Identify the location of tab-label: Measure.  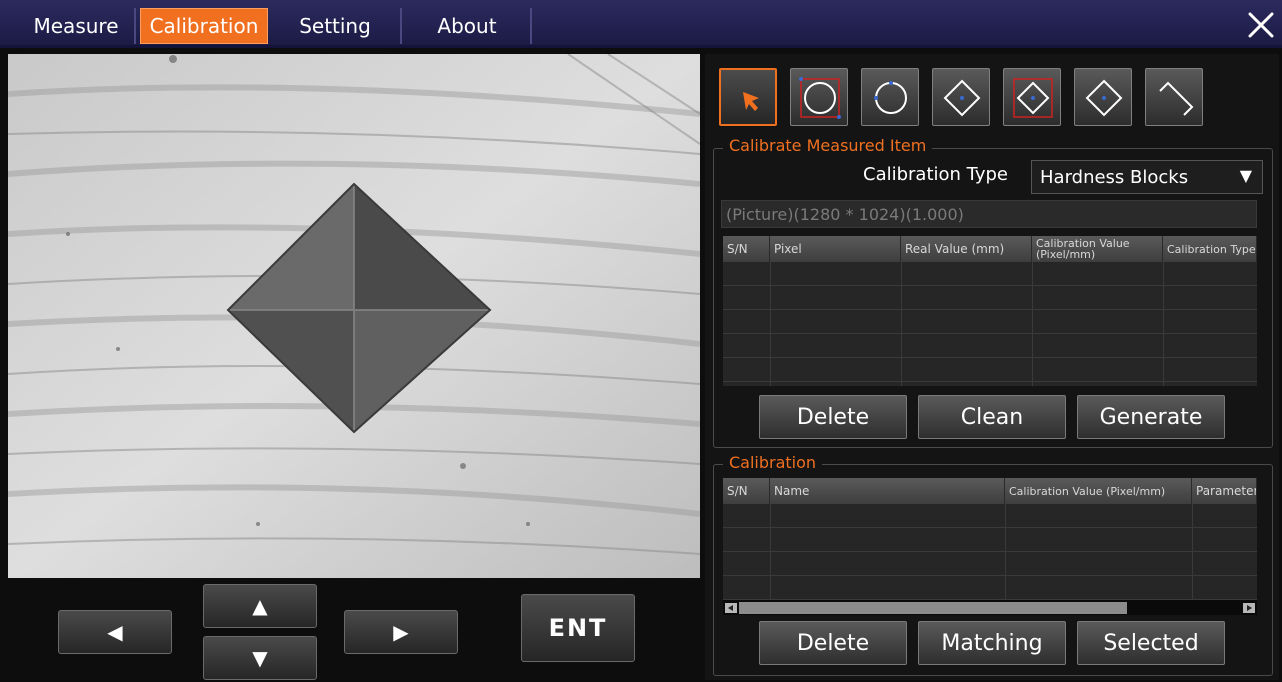
(76, 26).